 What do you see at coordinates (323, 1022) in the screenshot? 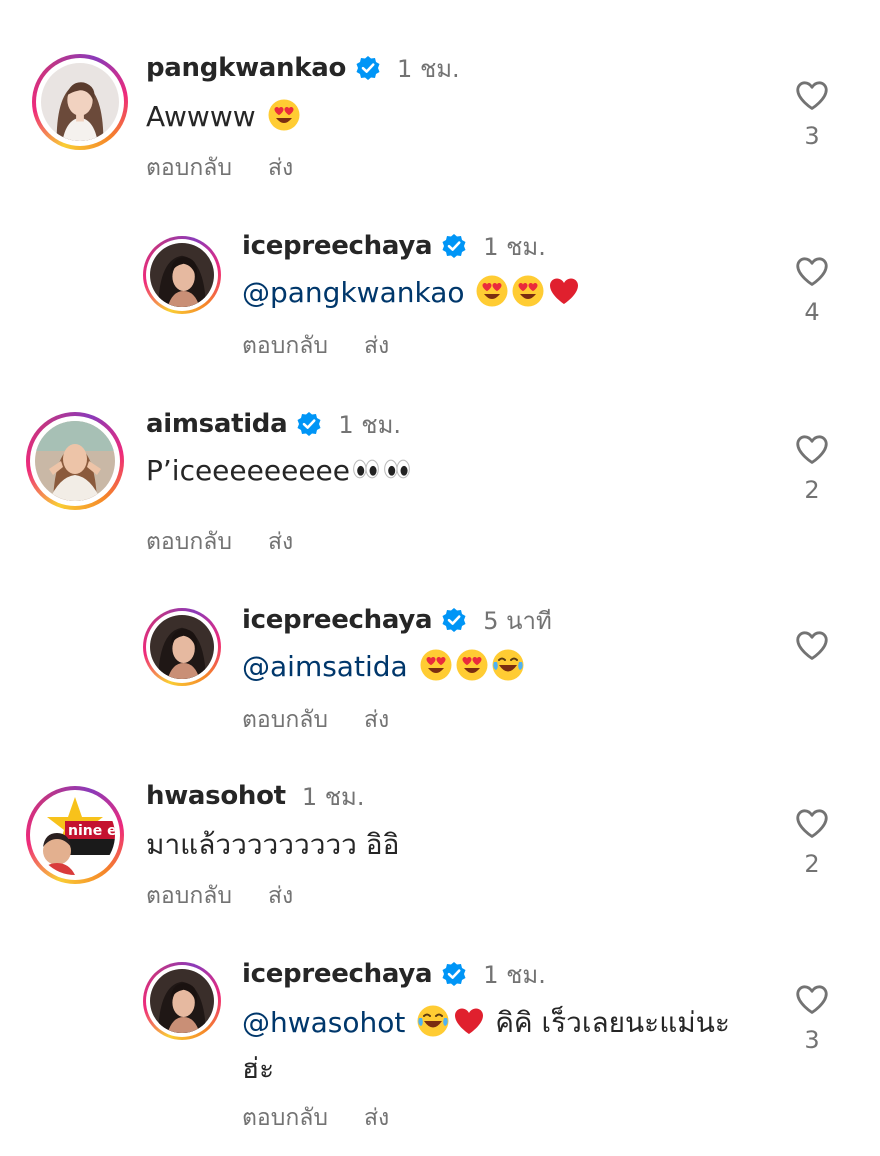
I see `mention-link: @hwasohot` at bounding box center [323, 1022].